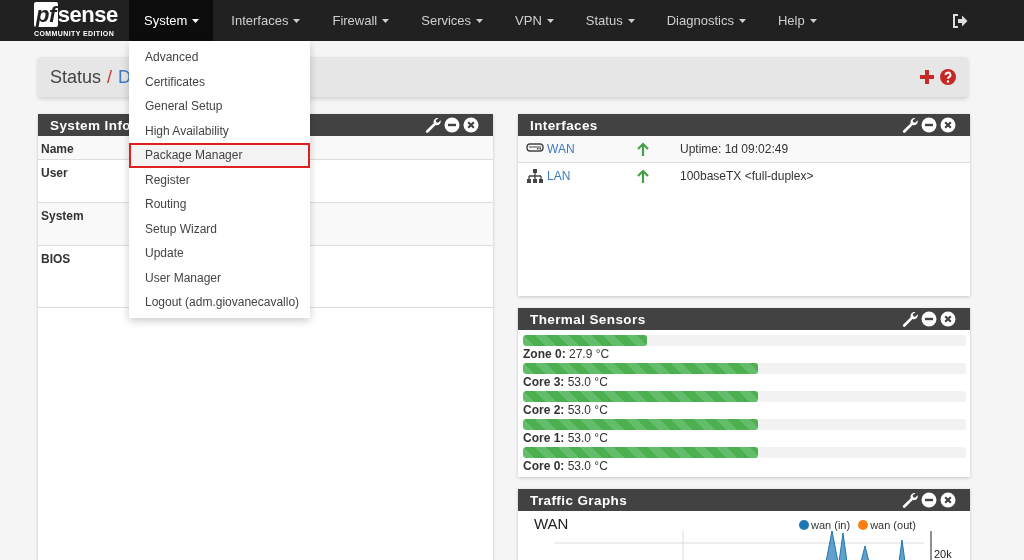  I want to click on dropdown-menu-item: Setup Wizard, so click(219, 228).